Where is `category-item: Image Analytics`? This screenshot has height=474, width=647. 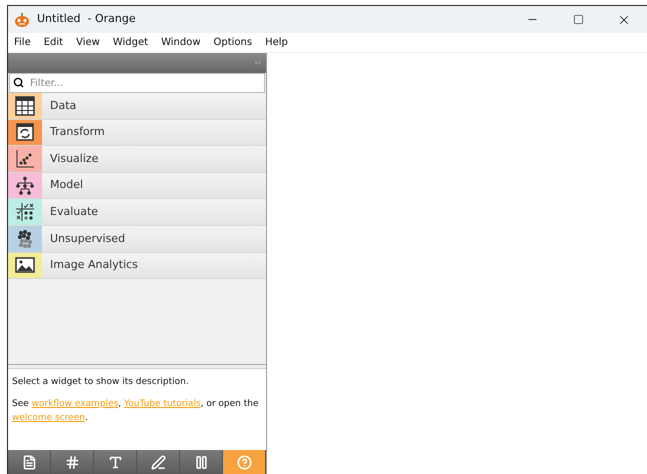 category-item: Image Analytics is located at coordinates (137, 266).